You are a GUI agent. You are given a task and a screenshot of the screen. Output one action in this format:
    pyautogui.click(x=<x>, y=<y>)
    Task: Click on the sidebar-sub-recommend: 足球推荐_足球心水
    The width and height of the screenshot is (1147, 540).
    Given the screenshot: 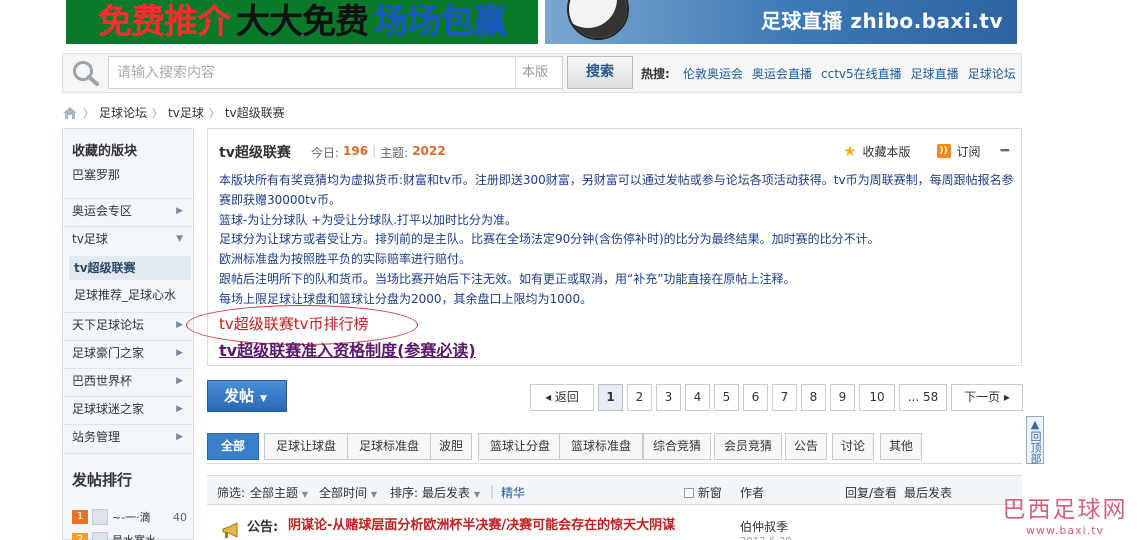 What is the action you would take?
    pyautogui.click(x=130, y=295)
    